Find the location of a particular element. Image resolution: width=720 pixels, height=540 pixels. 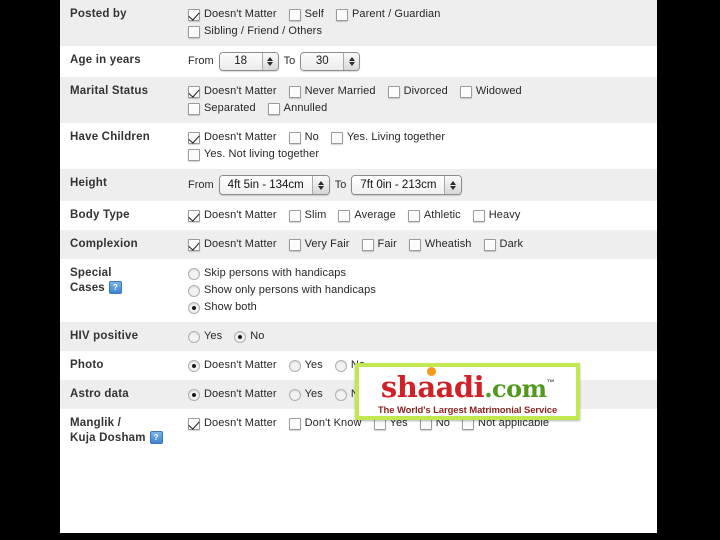

range-control-line: From 4ft 5in - 134cm To 7ft 0in - 213cm is located at coordinates (422, 185).